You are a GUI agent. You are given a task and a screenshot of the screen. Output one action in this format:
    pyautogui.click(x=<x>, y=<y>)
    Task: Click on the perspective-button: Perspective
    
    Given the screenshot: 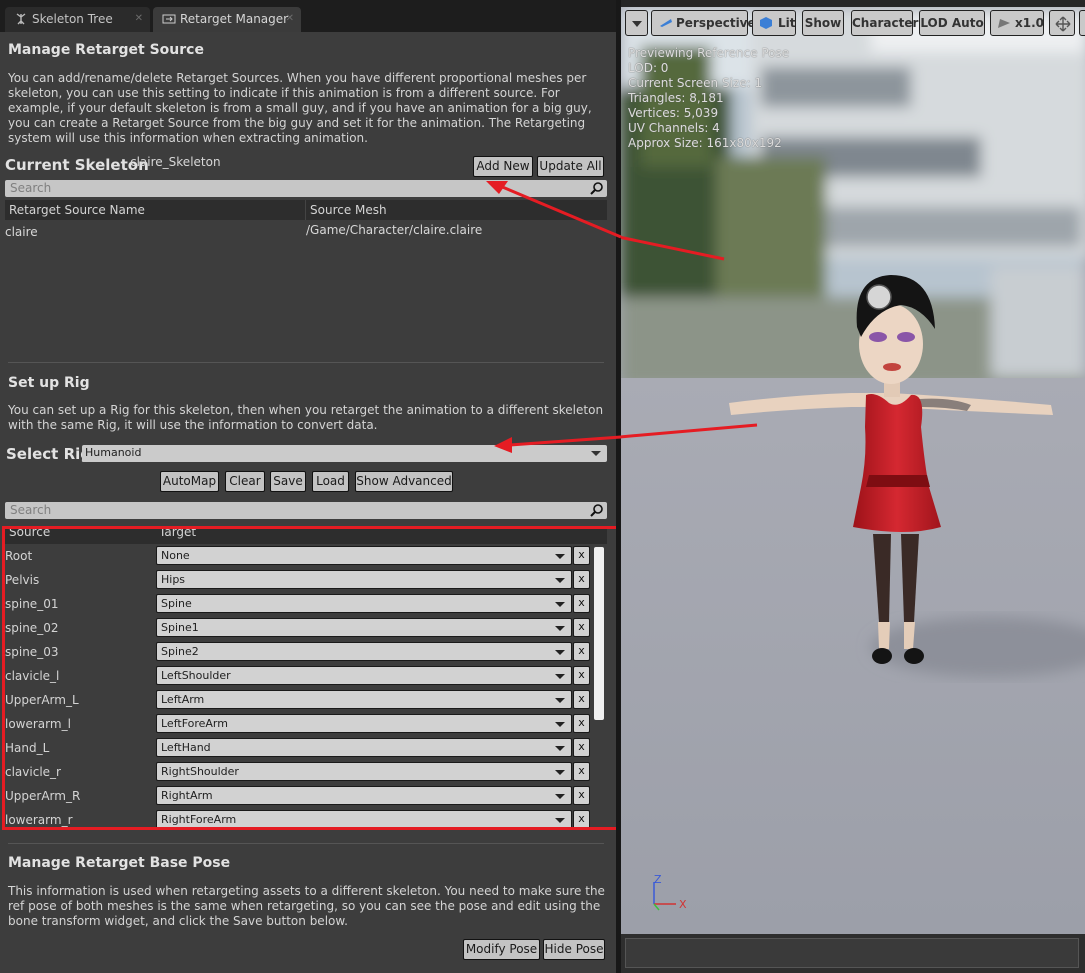 What is the action you would take?
    pyautogui.click(x=703, y=23)
    